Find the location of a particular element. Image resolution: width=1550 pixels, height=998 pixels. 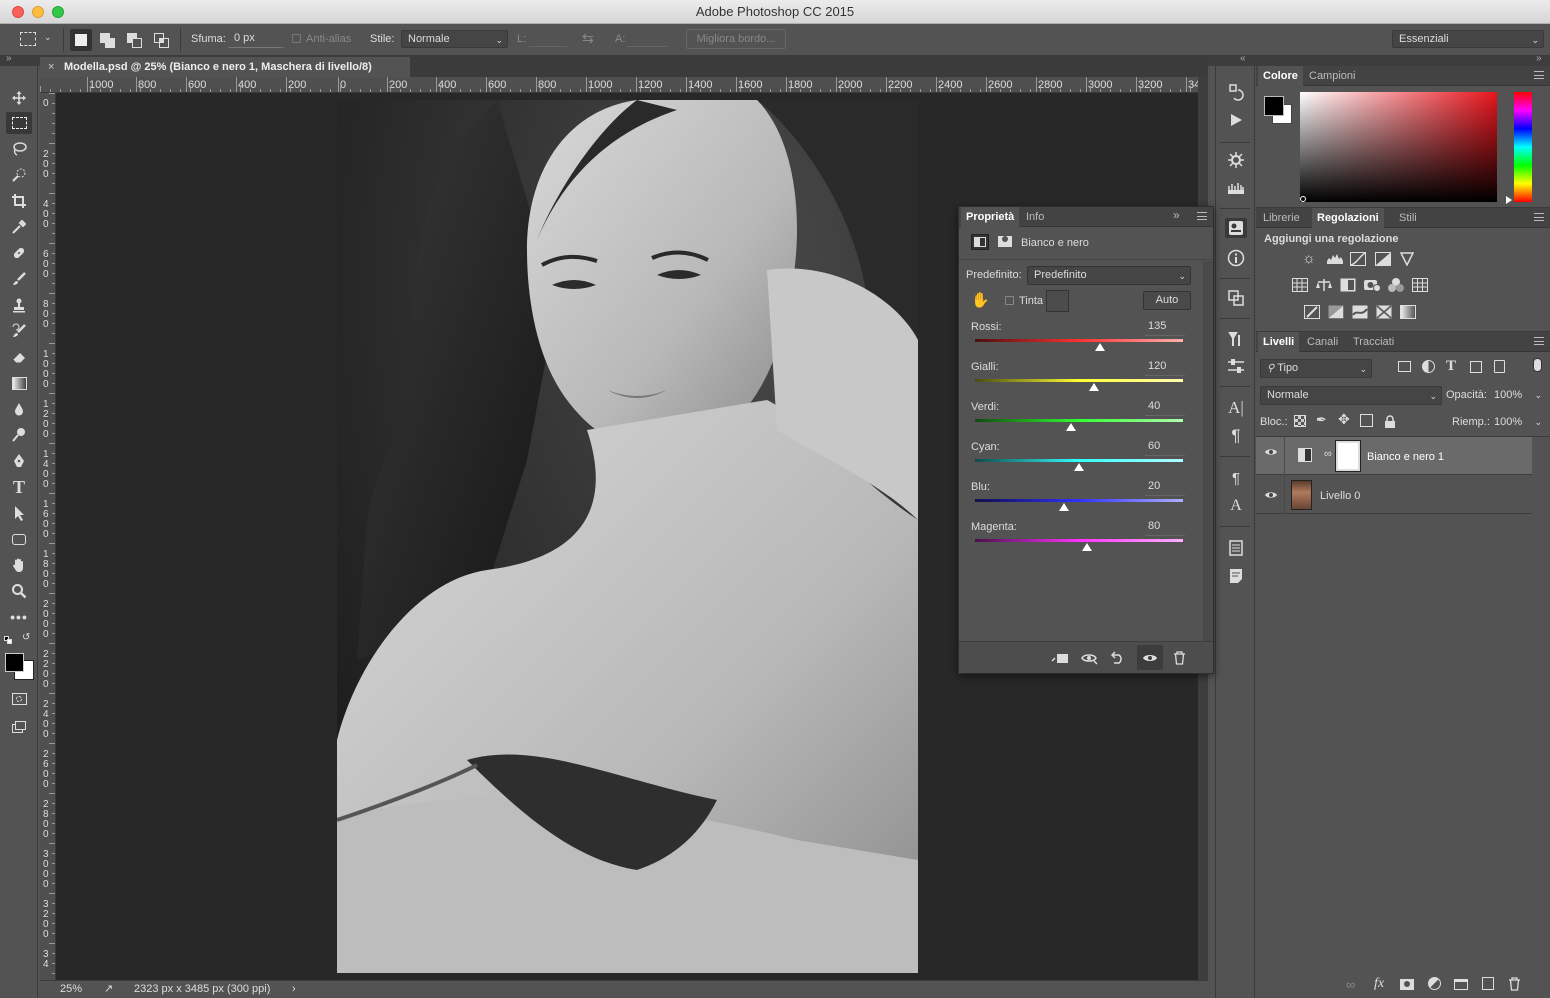

toggle-visibility-icon is located at coordinates (1150, 657).